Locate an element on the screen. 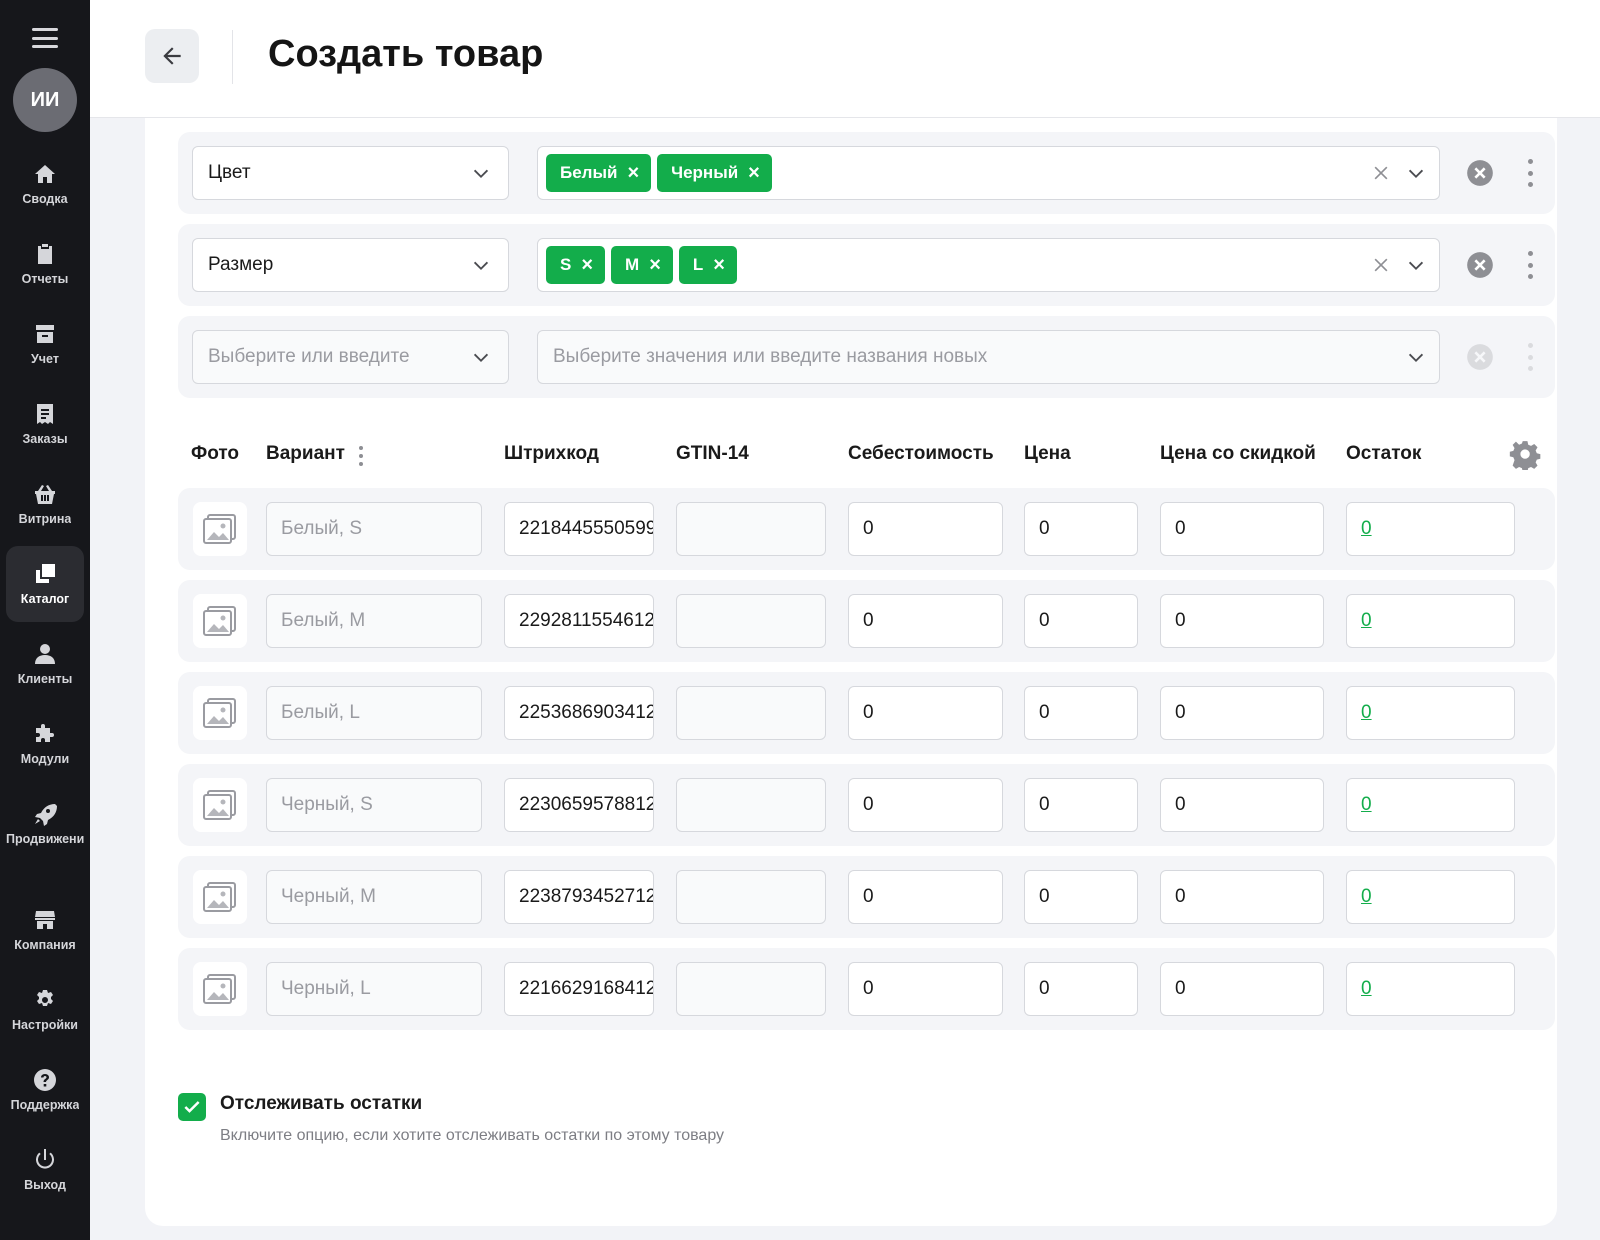  checkmark-icon is located at coordinates (192, 1107).